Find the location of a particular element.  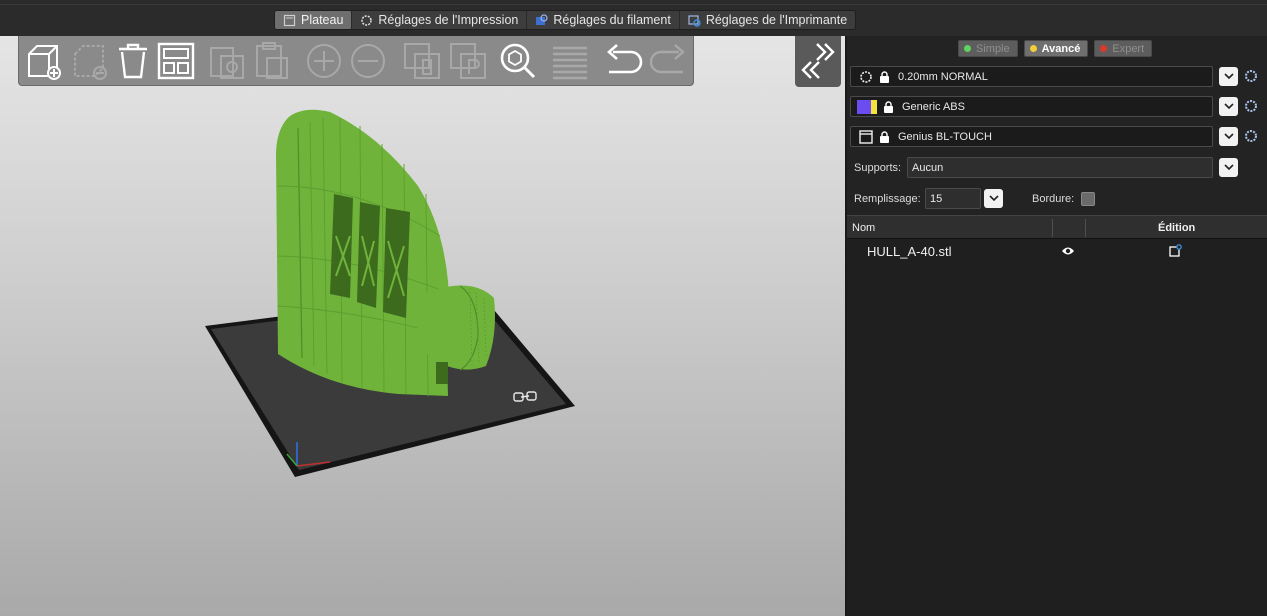

copy-icon is located at coordinates (227, 63).